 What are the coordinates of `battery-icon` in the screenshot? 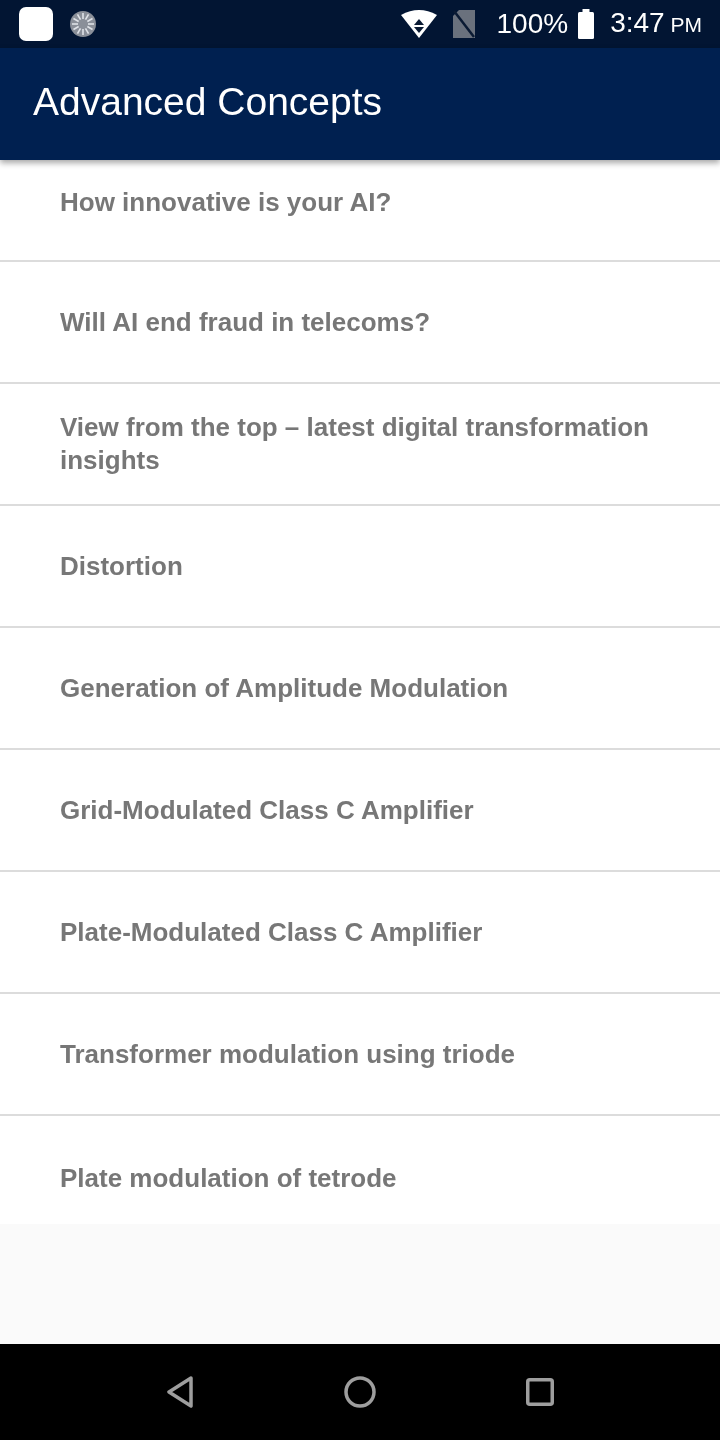 It's located at (586, 24).